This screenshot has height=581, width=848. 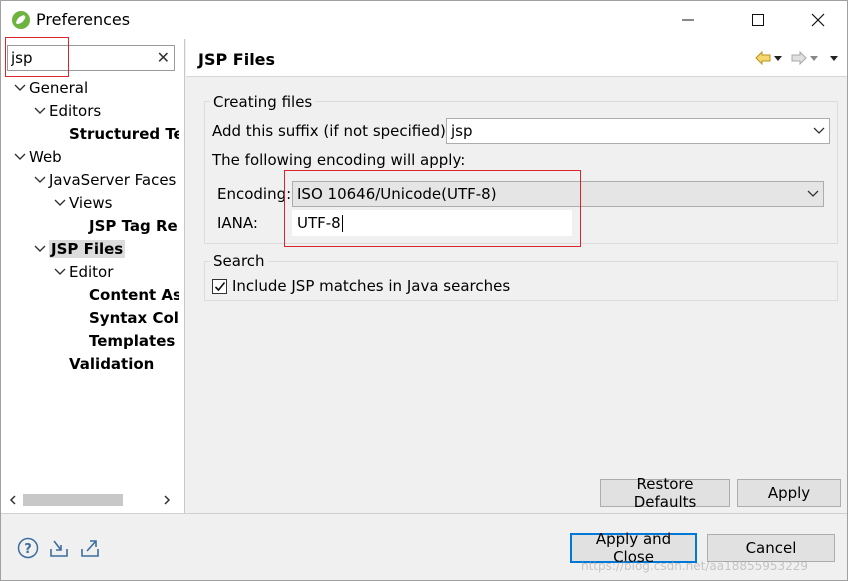 I want to click on footer-separator, so click(x=424, y=513).